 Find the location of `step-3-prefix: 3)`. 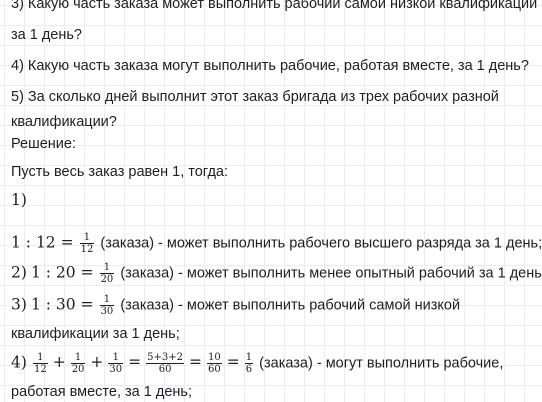

step-3-prefix: 3) is located at coordinates (19, 304).